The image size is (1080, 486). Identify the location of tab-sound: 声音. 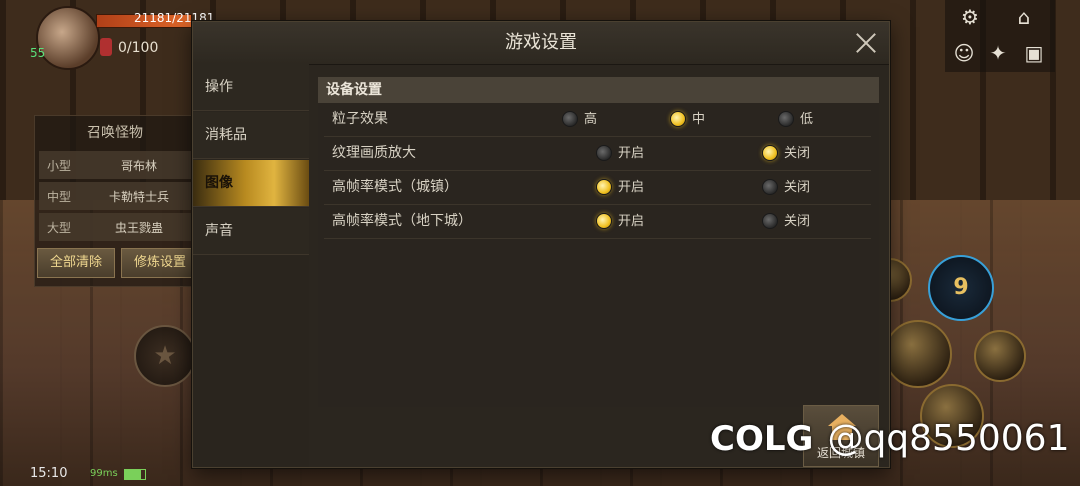
(251, 231).